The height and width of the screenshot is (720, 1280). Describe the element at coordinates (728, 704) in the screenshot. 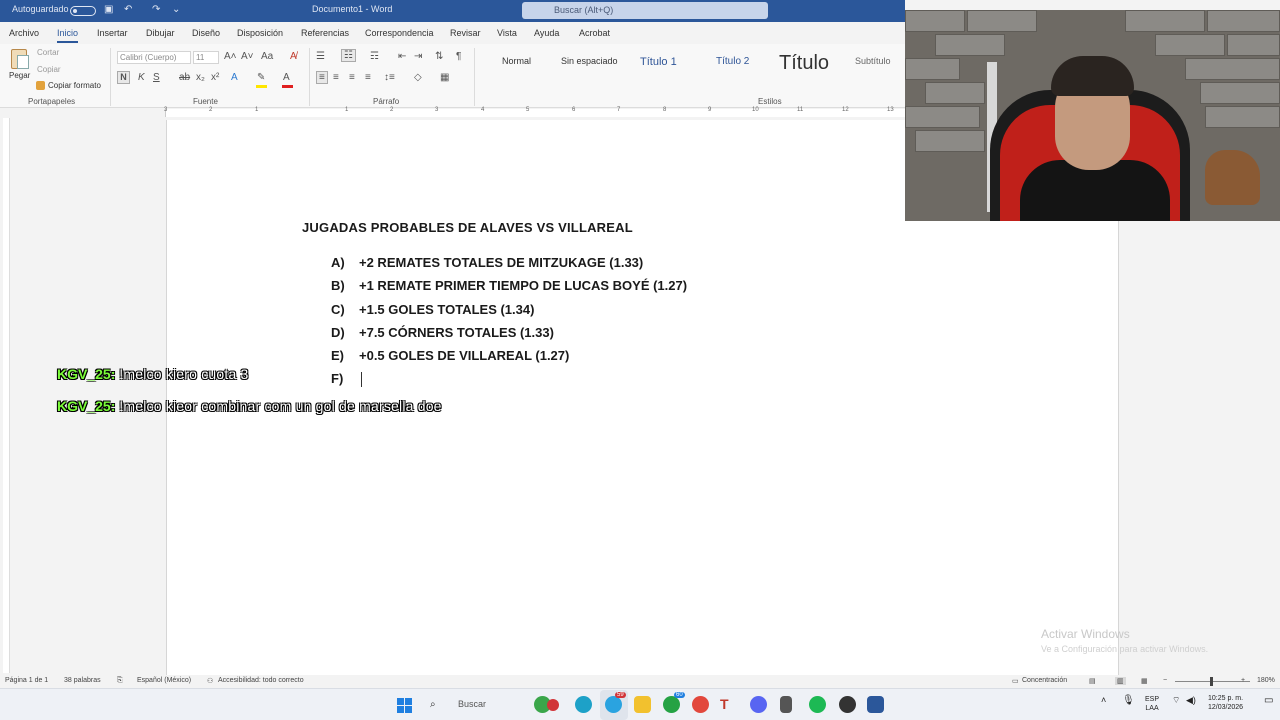

I see `typora-icon: T` at that location.